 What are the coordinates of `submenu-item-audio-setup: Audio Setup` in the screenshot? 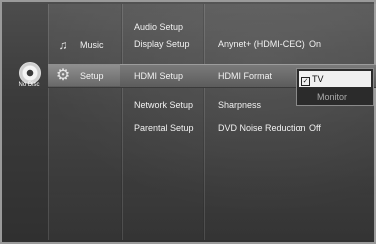 It's located at (158, 27).